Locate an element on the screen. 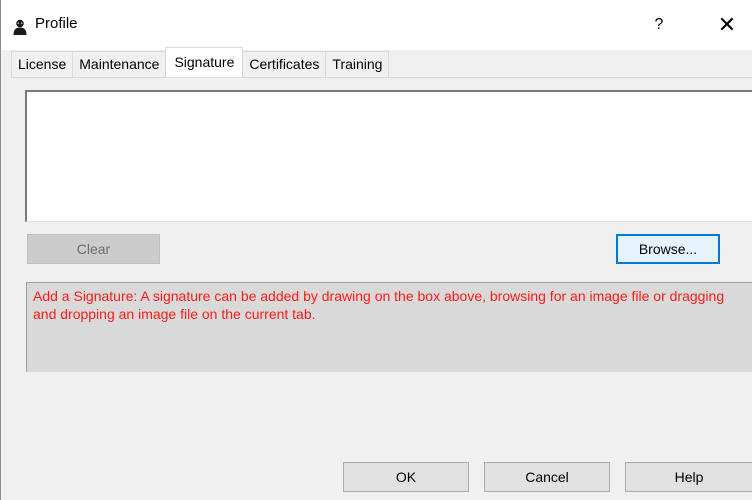  title-bar: Profile ? ✕ is located at coordinates (376, 25).